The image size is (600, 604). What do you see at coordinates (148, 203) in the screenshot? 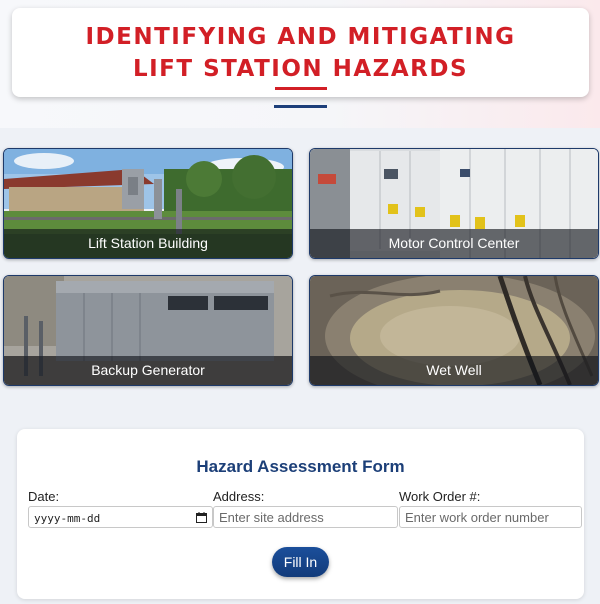
I see `tile-lift-station-building: Lift Station Building` at bounding box center [148, 203].